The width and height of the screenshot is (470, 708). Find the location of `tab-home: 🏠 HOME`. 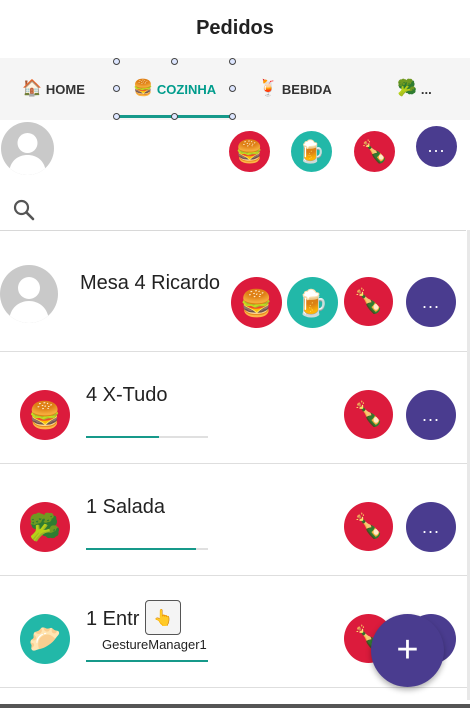

tab-home: 🏠 HOME is located at coordinates (53, 89).